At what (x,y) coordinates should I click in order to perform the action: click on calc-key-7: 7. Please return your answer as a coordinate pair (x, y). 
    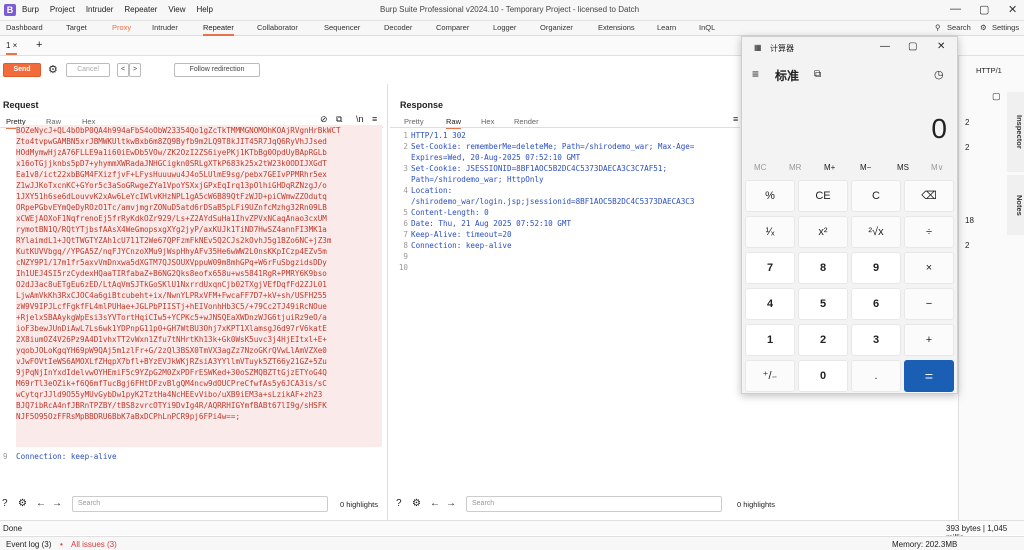
    Looking at the image, I should click on (770, 268).